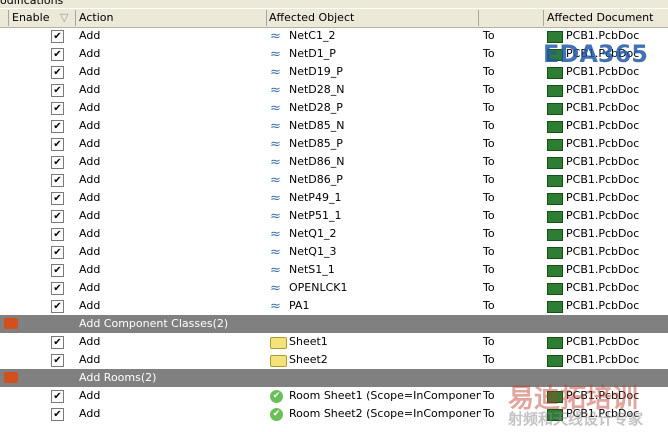  Describe the element at coordinates (316, 179) in the screenshot. I see `object-cell: NetD86_P` at that location.